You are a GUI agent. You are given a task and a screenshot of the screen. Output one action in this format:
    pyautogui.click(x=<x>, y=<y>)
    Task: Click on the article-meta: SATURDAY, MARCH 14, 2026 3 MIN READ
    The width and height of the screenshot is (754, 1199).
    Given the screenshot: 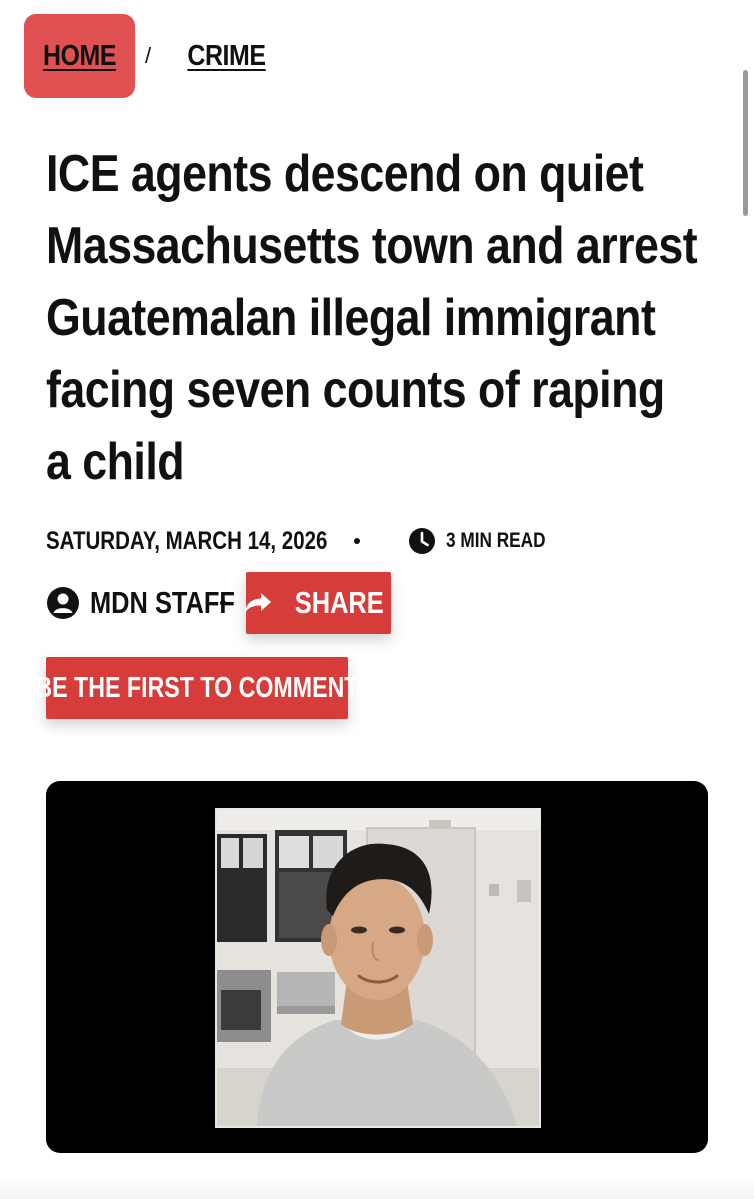 What is the action you would take?
    pyautogui.click(x=306, y=541)
    